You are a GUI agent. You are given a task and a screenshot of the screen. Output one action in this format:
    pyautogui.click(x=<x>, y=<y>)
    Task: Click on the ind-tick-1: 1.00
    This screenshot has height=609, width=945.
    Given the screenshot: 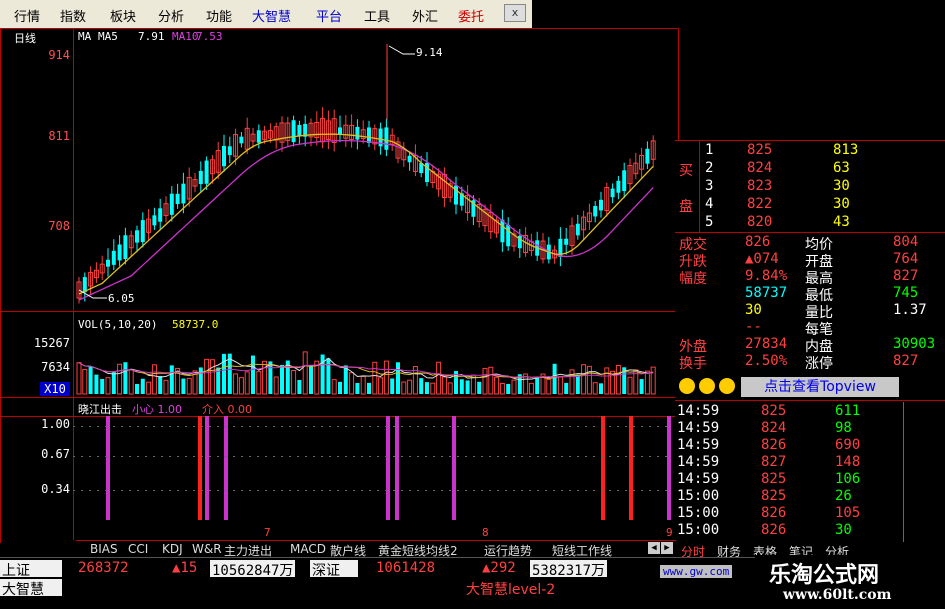 What is the action you would take?
    pyautogui.click(x=55, y=424)
    